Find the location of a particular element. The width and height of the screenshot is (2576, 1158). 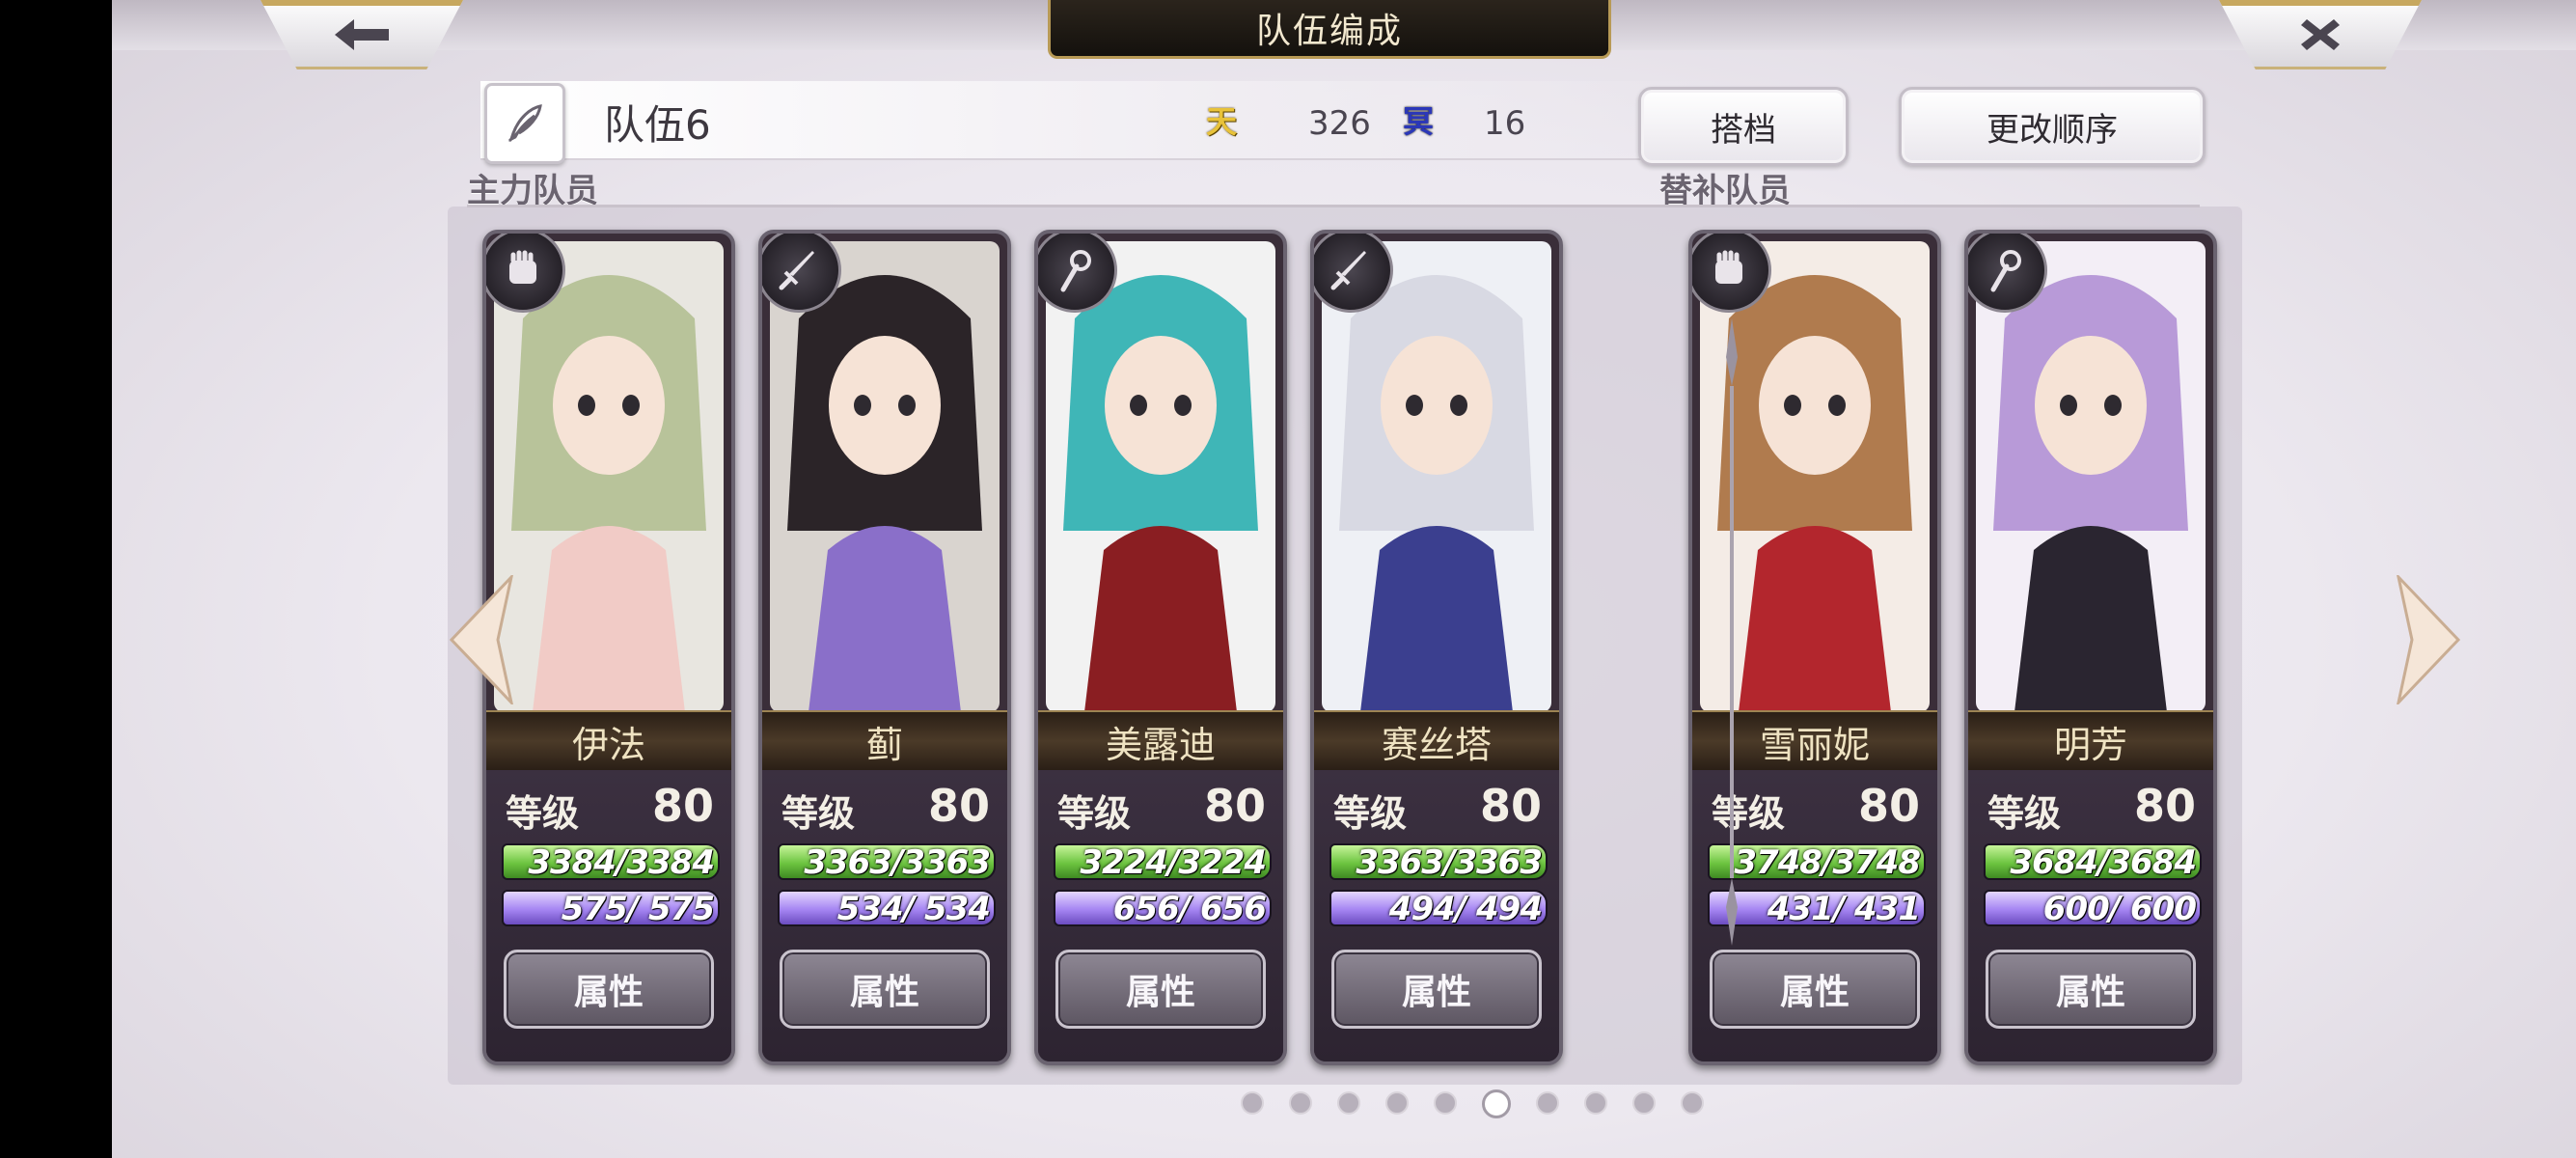

member-name: 赛丝塔 is located at coordinates (1437, 741).